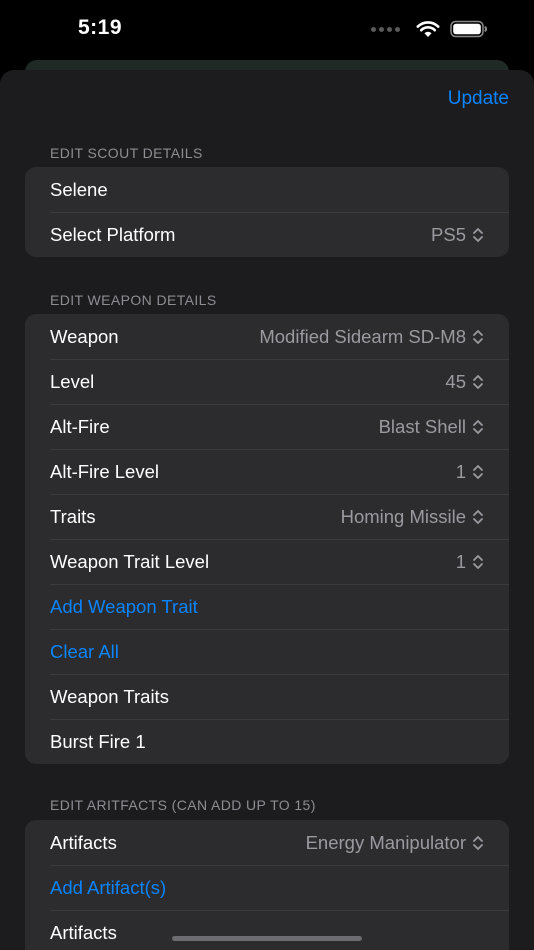 This screenshot has width=534, height=950. Describe the element at coordinates (267, 561) in the screenshot. I see `weapon-trait-level-picker: Weapon Trait Level 1` at that location.